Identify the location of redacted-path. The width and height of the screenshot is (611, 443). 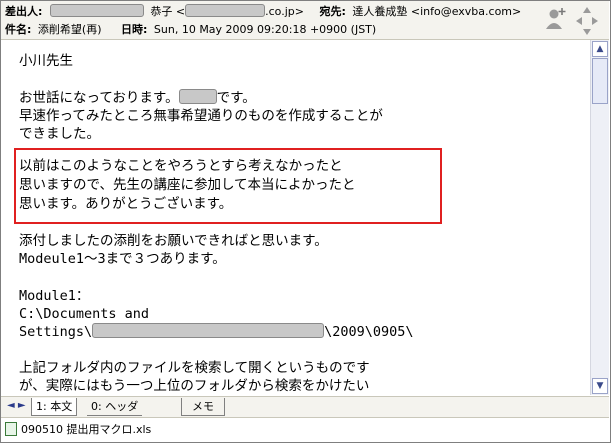
(208, 330).